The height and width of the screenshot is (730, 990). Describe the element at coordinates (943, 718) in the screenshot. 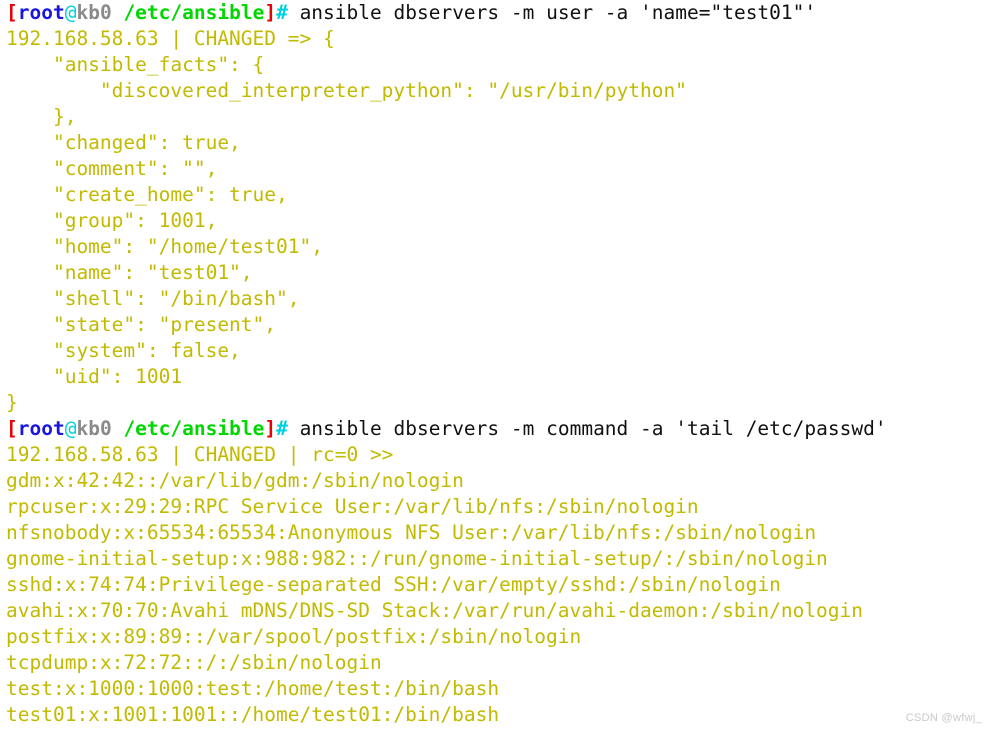

I see `watermark: CSDN @wfwj_` at that location.